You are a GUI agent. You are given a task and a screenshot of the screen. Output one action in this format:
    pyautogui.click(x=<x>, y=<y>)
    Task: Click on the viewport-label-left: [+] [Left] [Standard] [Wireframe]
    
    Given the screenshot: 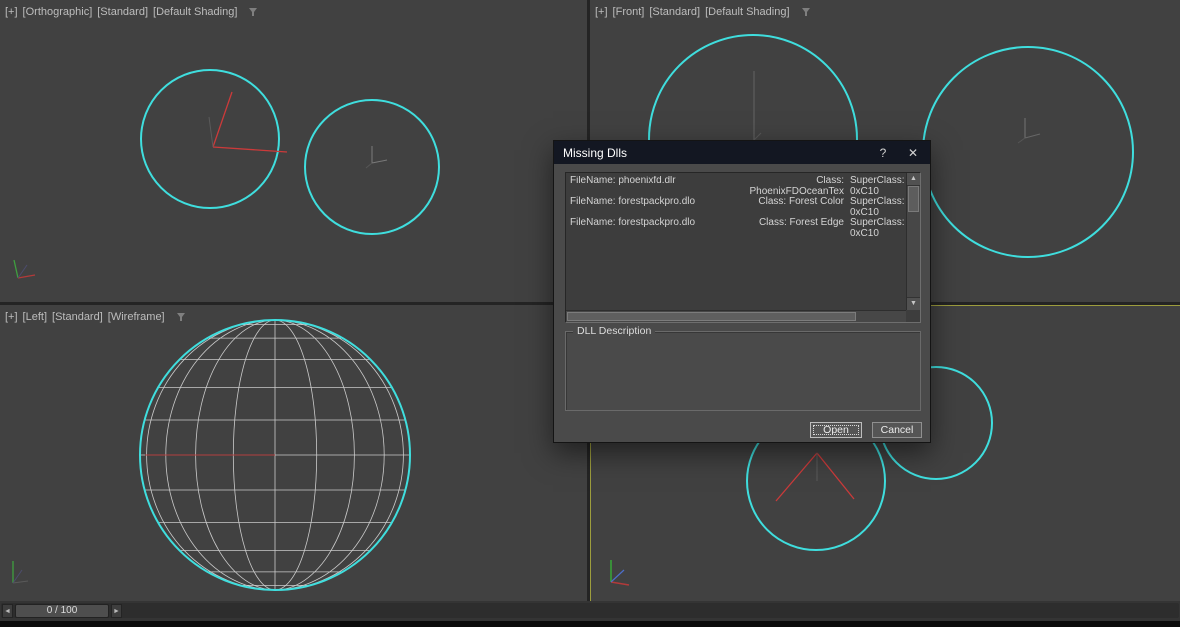 What is the action you would take?
    pyautogui.click(x=95, y=317)
    